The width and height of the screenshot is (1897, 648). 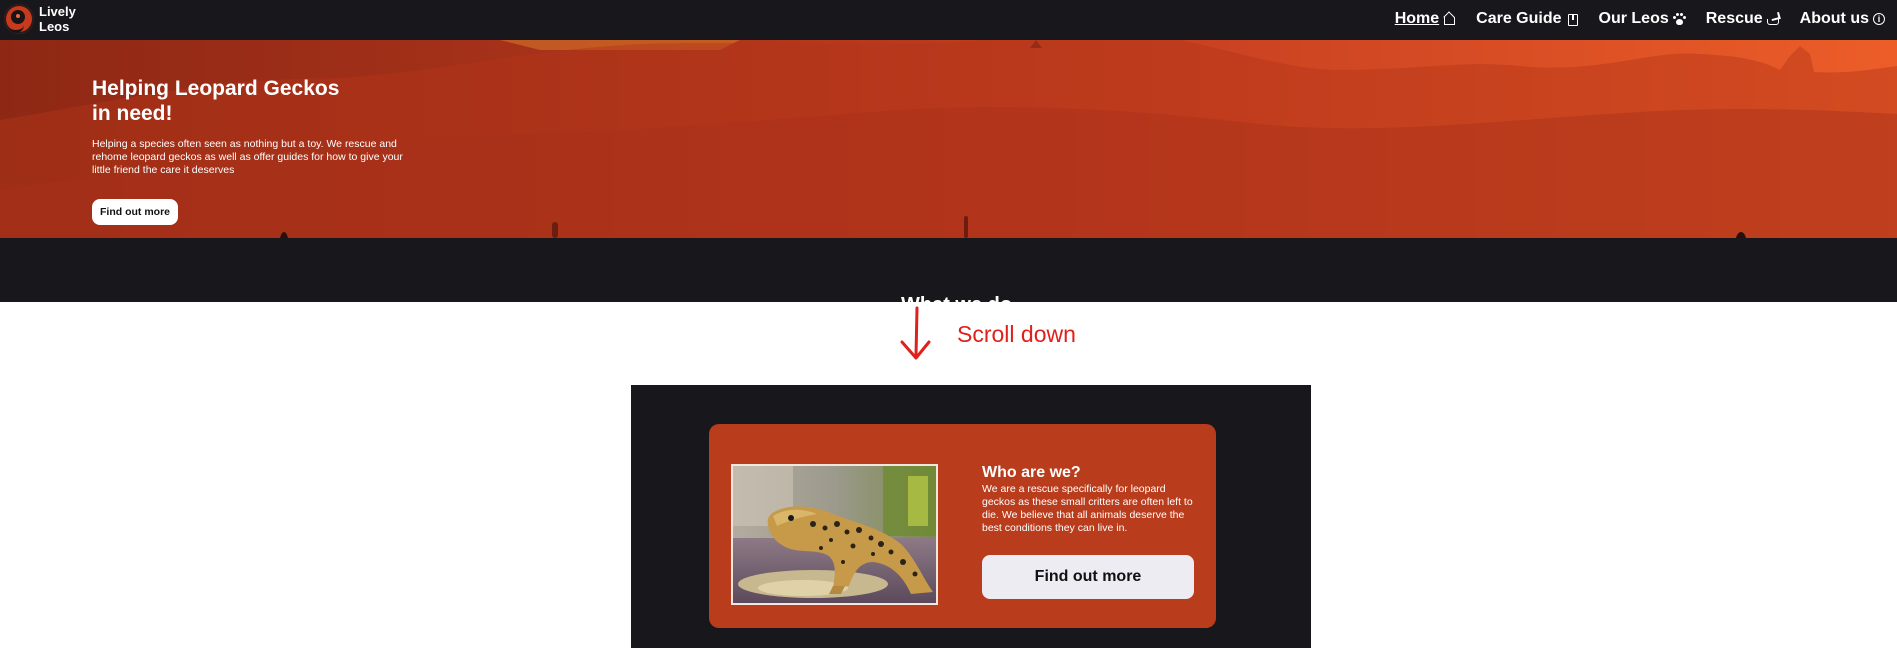 What do you see at coordinates (1879, 19) in the screenshot?
I see `info-icon: i` at bounding box center [1879, 19].